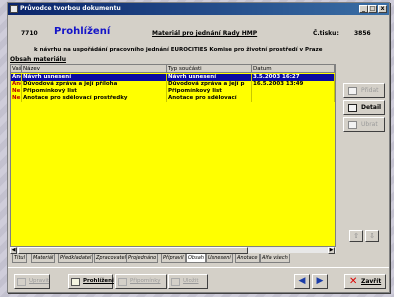 This screenshot has width=394, height=297. What do you see at coordinates (371, 107) in the screenshot?
I see `detail-label: Detail` at bounding box center [371, 107].